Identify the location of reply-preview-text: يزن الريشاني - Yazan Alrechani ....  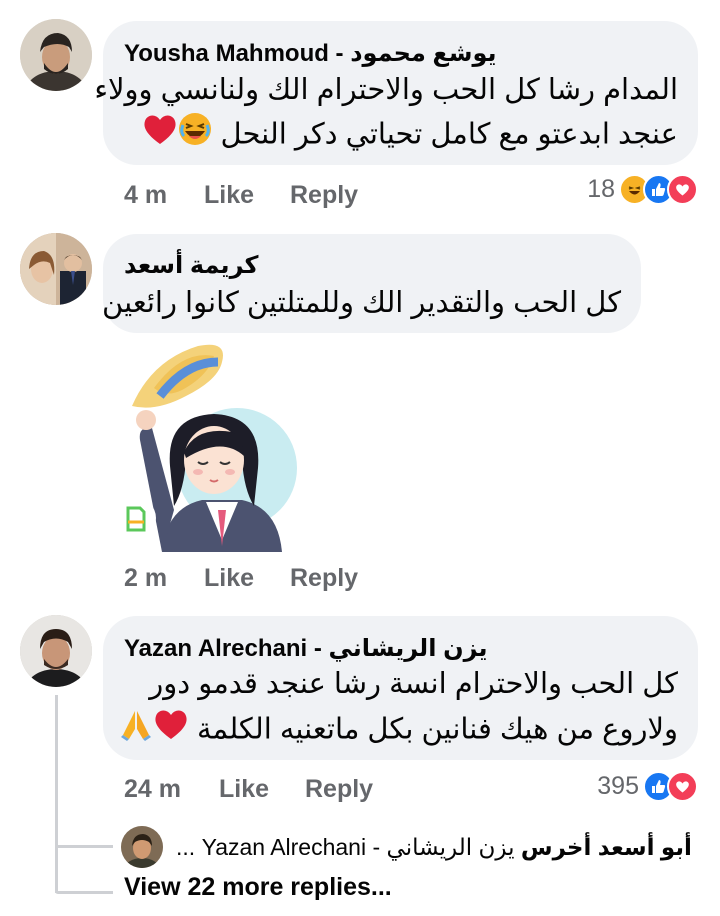
(345, 847).